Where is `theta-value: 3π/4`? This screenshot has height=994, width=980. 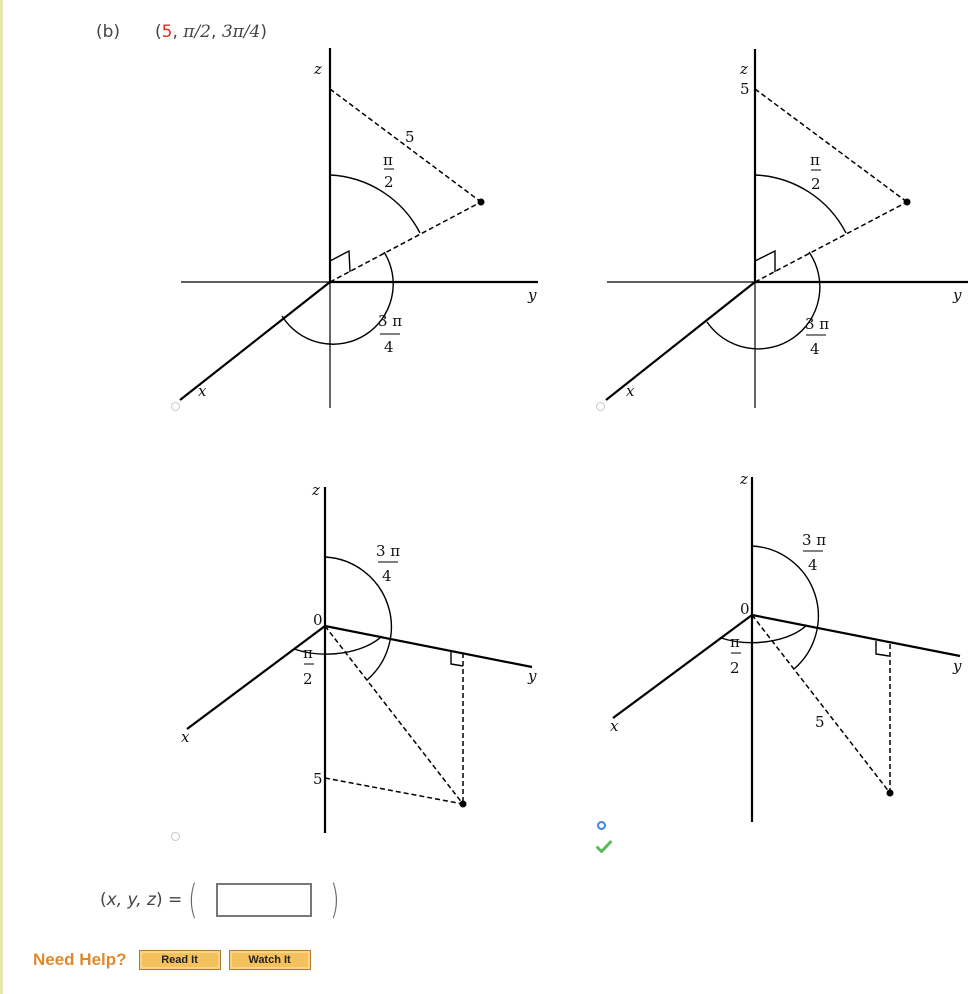
theta-value: 3π/4 is located at coordinates (241, 32).